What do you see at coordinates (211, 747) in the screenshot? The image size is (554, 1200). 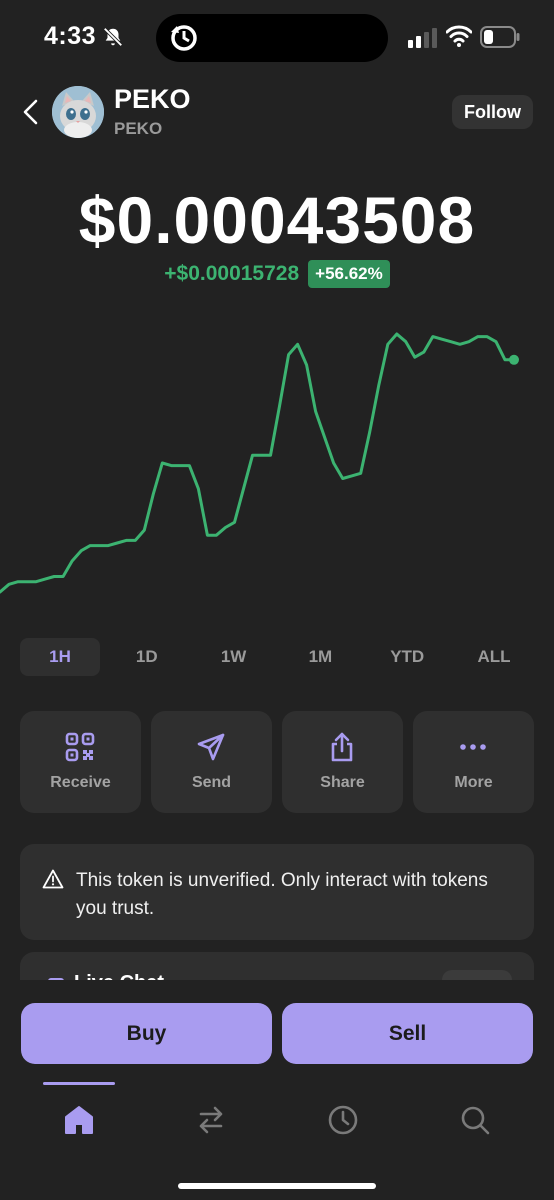 I see `send-icon` at bounding box center [211, 747].